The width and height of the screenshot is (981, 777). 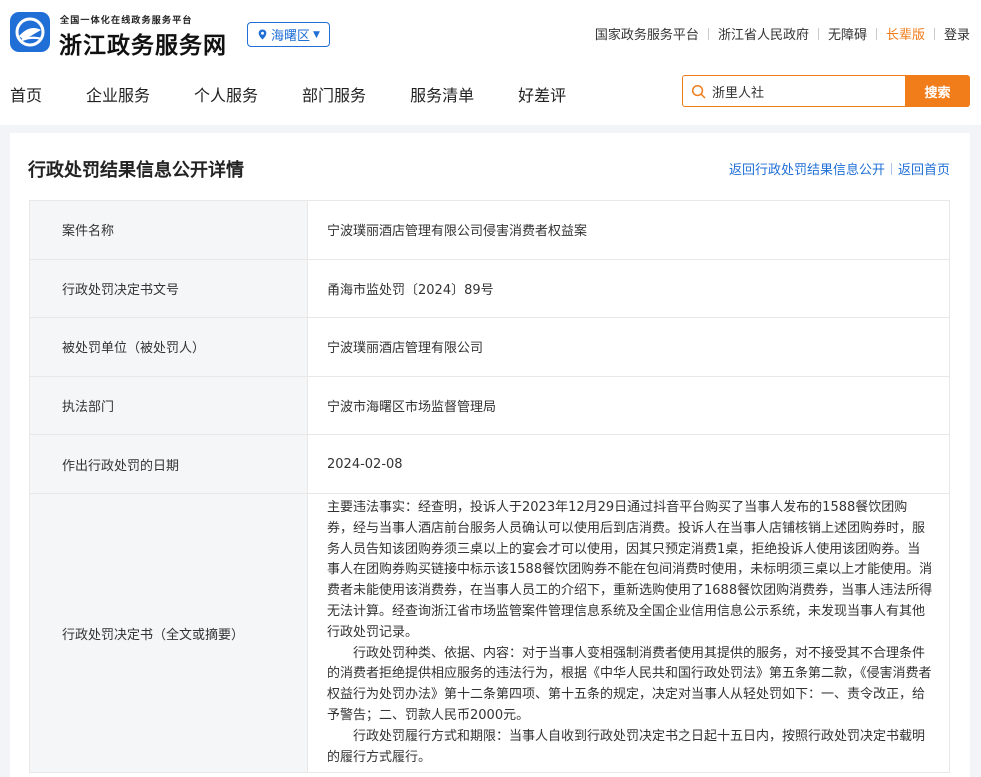 I want to click on table-row: 作出行政处罚的日期 2024-02-08, so click(x=489, y=464).